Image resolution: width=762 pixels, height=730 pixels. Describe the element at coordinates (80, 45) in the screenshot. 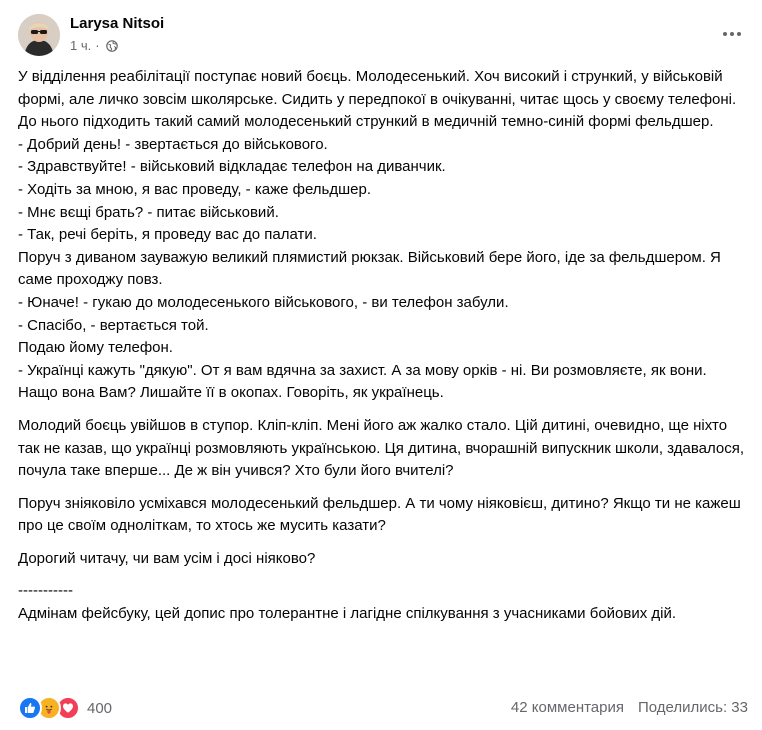

I see `post-time: 1 ч.` at that location.